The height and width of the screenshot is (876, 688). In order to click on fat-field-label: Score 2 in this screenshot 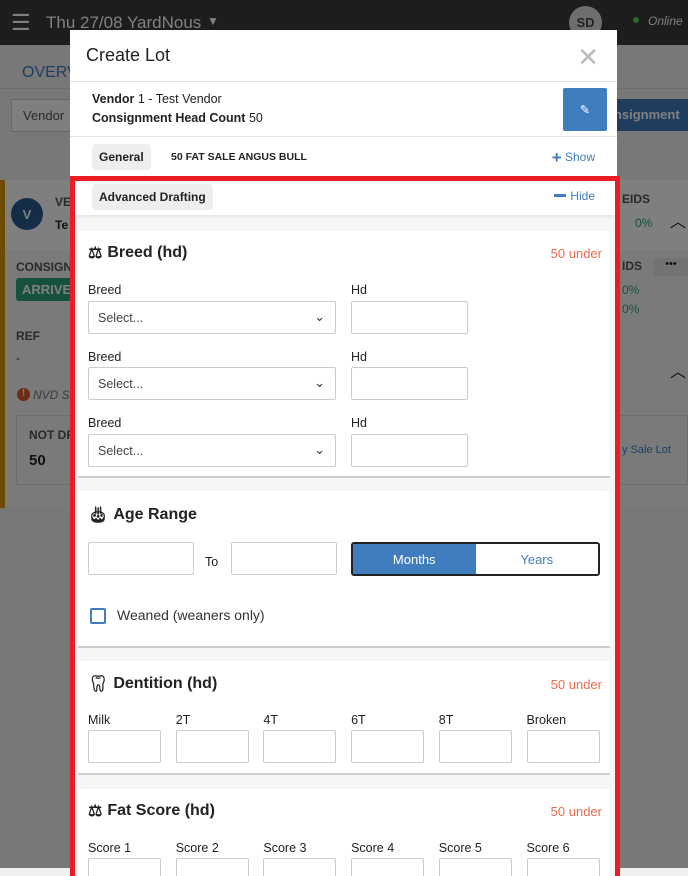, I will do `click(197, 848)`.